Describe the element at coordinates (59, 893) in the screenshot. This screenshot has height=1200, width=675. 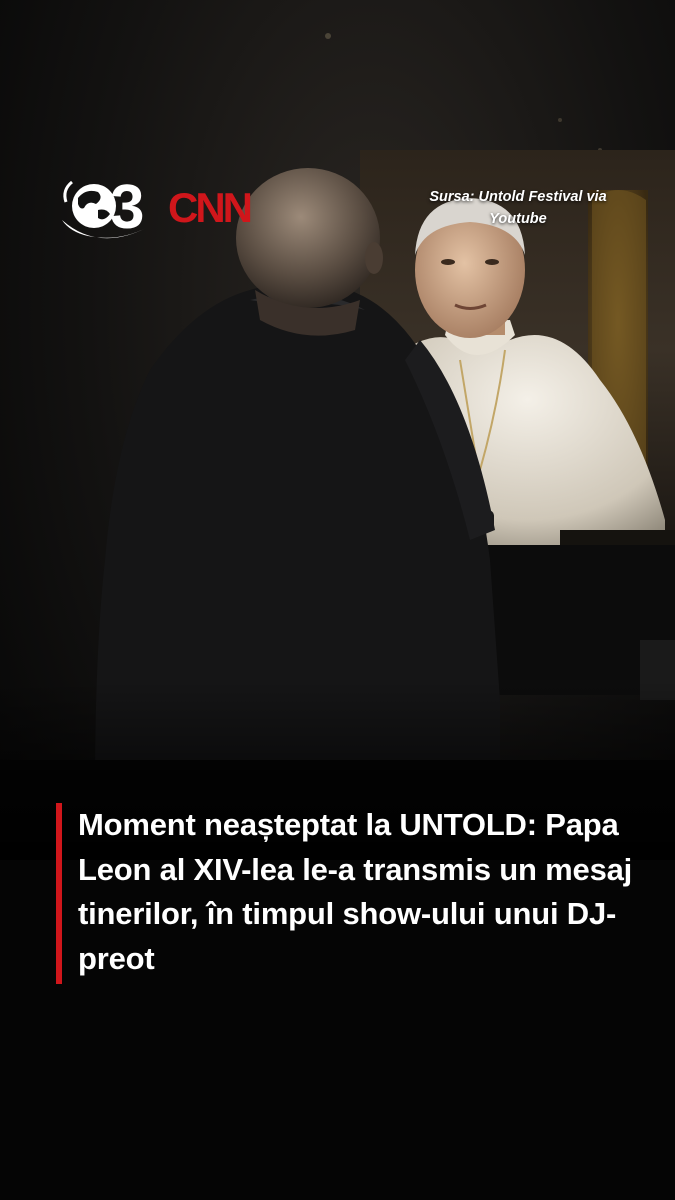
I see `headline-accent-bar` at that location.